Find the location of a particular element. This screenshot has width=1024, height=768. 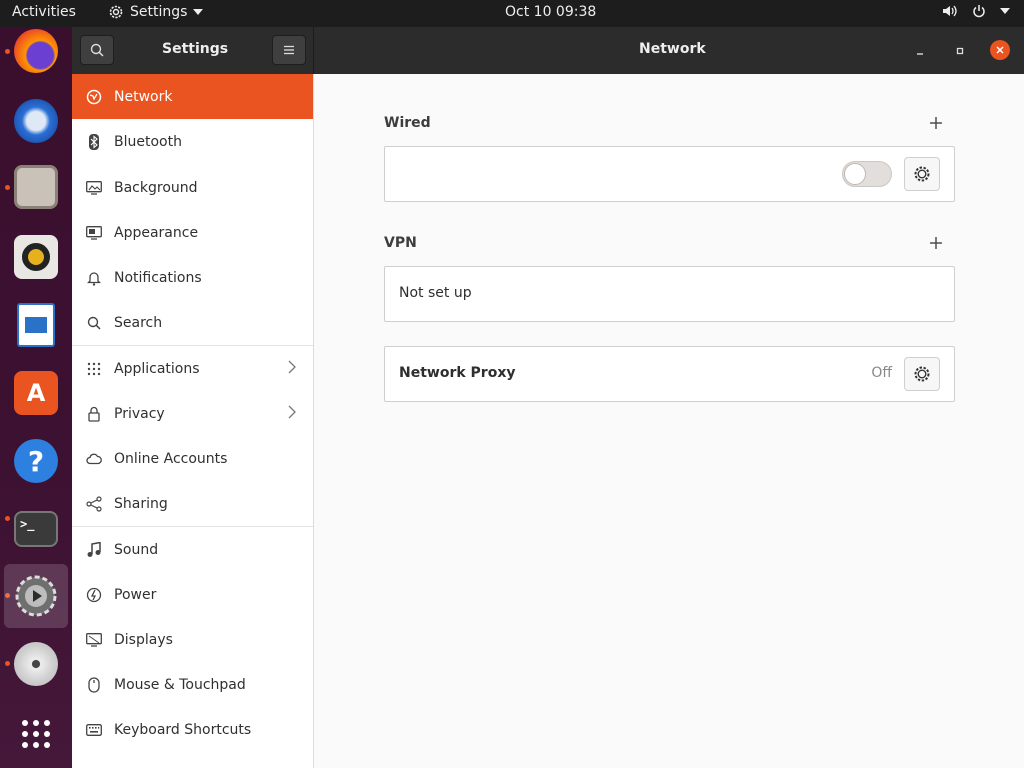

add-vpn-button is located at coordinates (936, 243).